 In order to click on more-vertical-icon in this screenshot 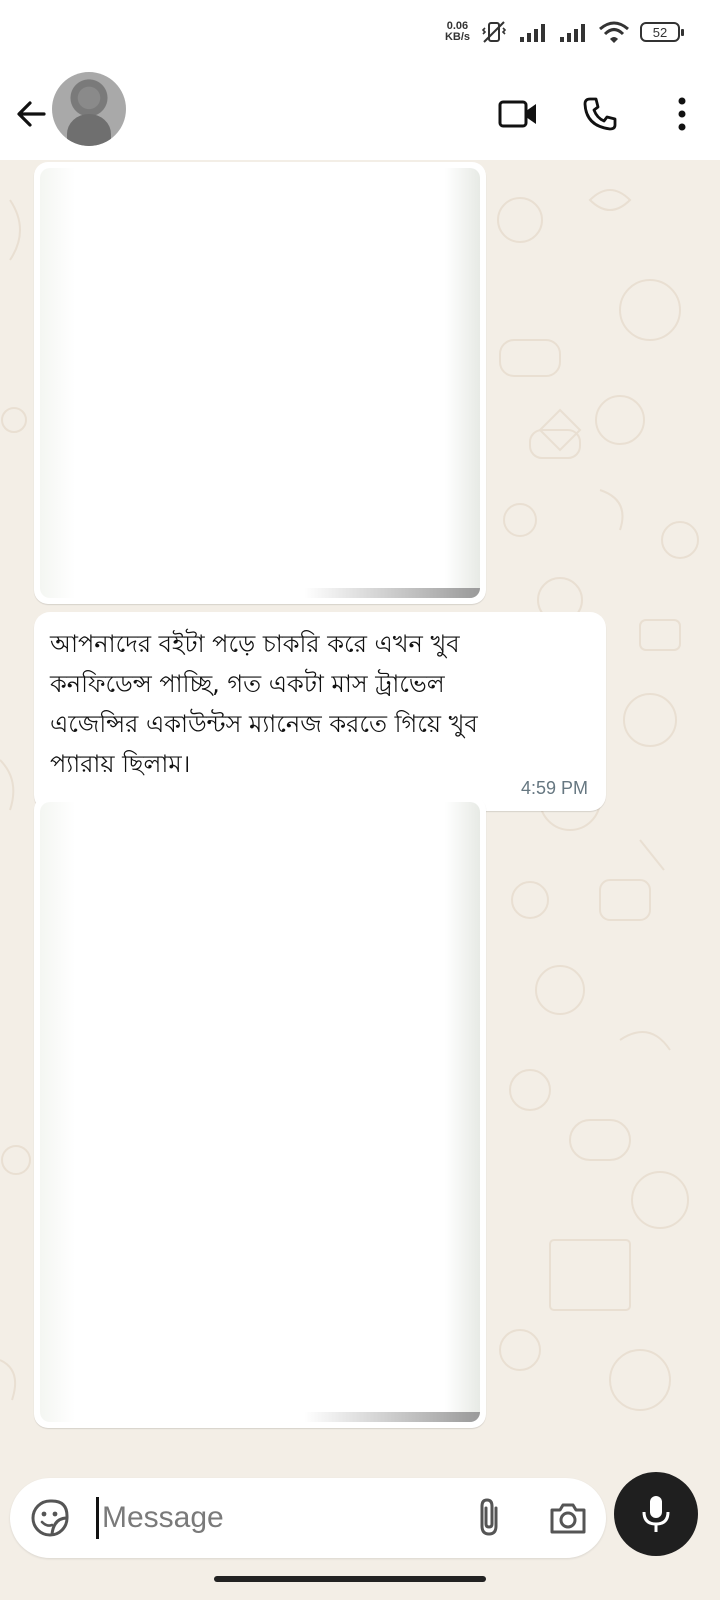, I will do `click(682, 114)`.